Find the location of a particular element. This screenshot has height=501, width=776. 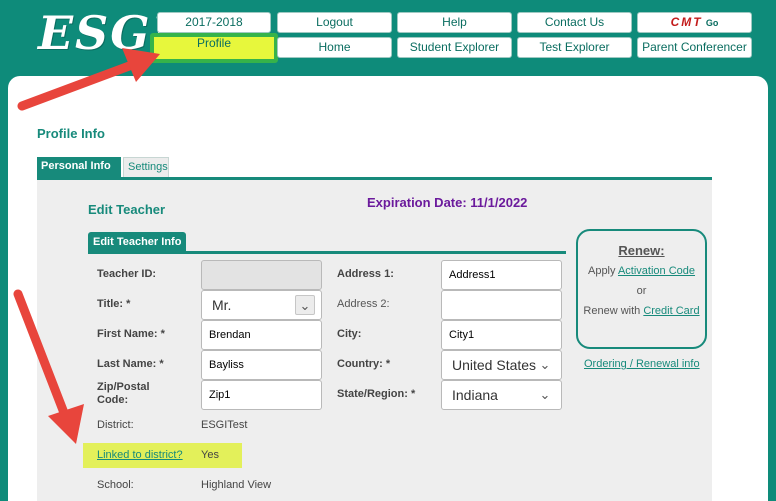

arrow-to-profile is located at coordinates (88, 79).